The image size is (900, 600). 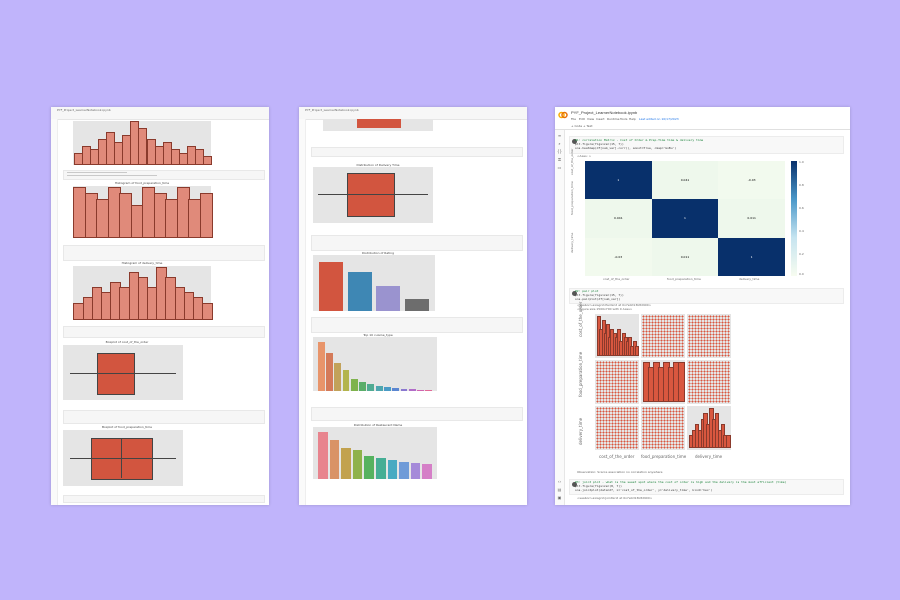 I want to click on menu-file: File, so click(x=573, y=119).